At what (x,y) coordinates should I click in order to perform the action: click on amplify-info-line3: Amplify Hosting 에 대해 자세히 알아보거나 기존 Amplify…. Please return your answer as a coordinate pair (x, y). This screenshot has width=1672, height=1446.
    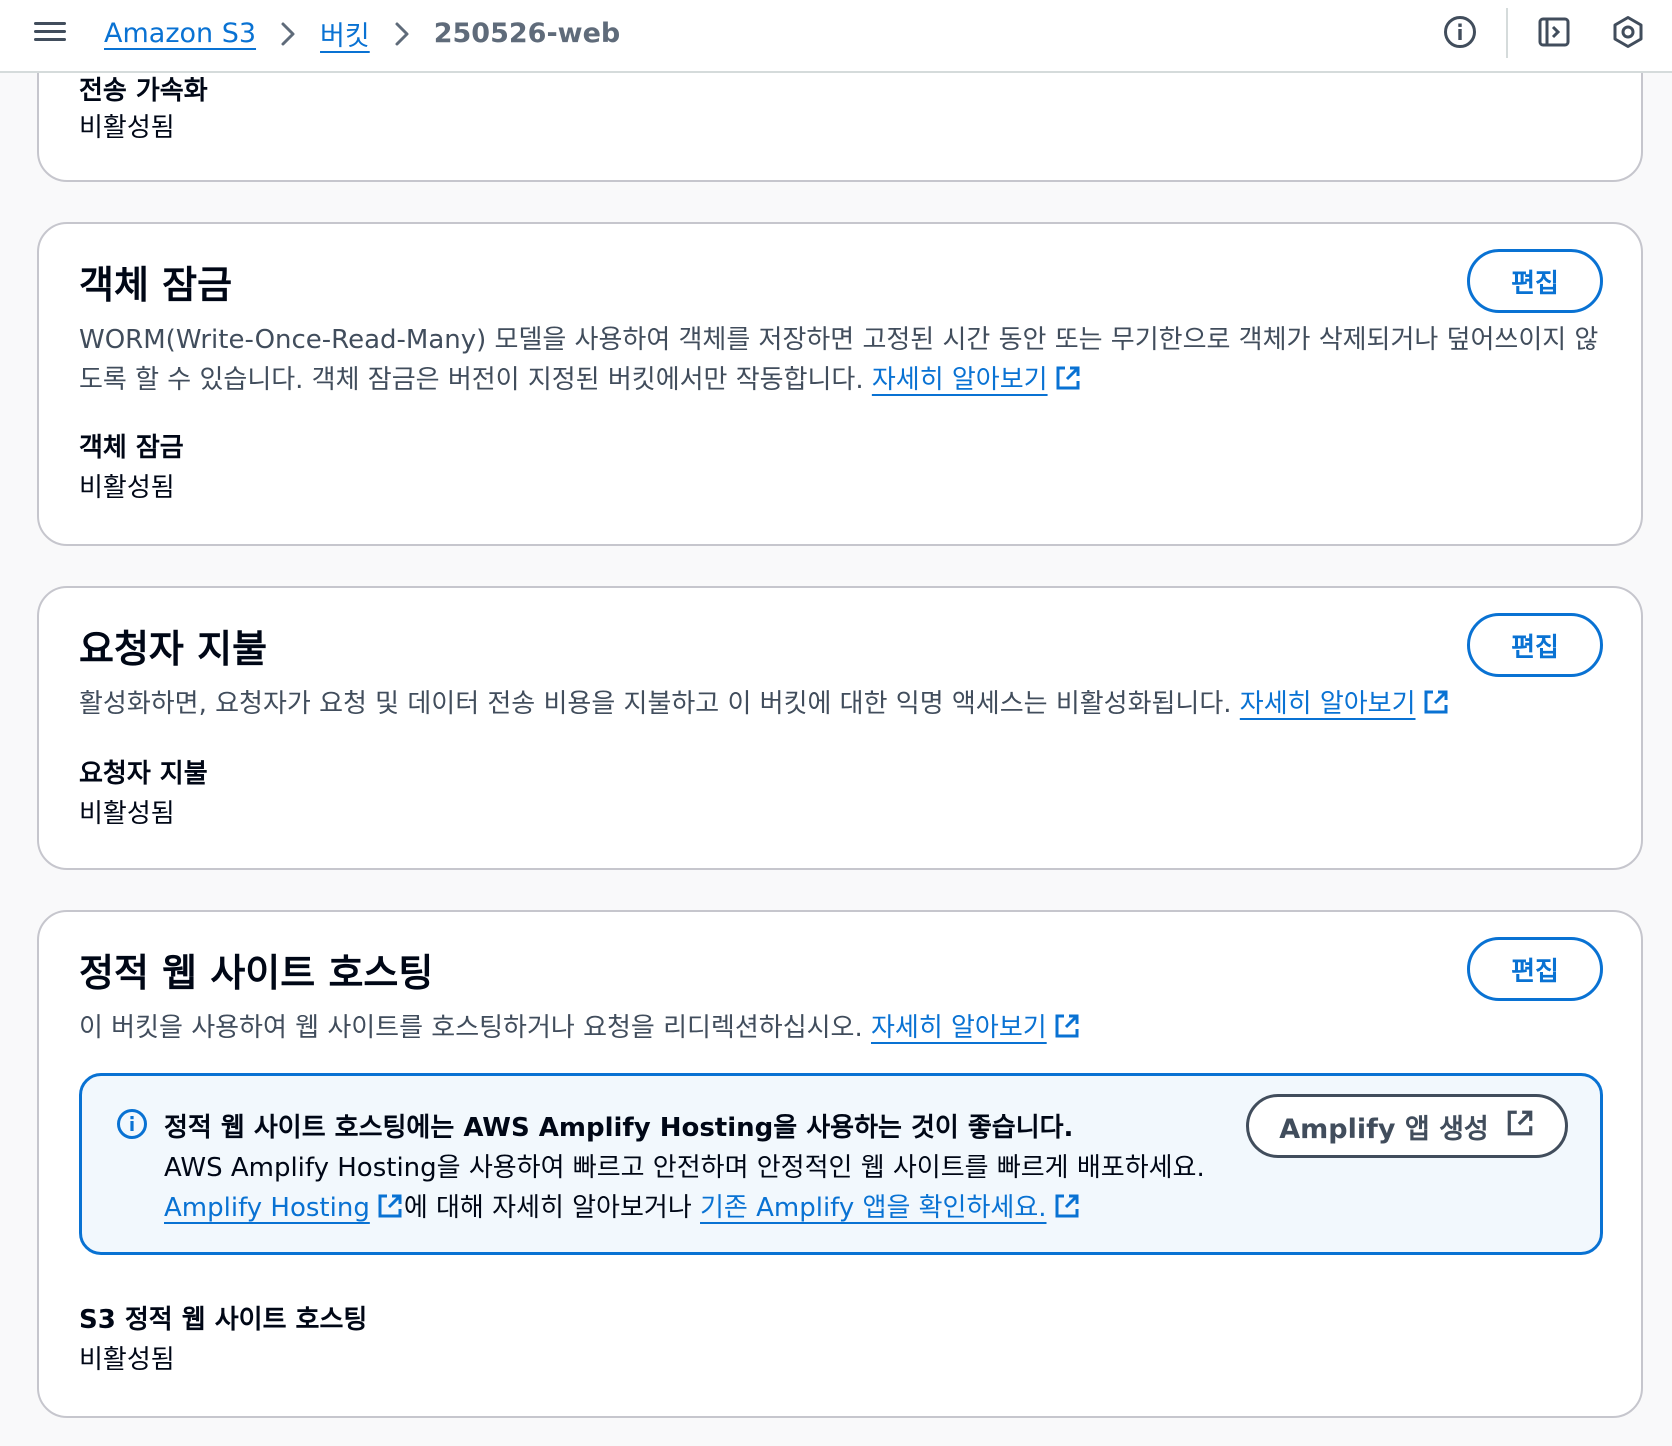
    Looking at the image, I should click on (622, 1207).